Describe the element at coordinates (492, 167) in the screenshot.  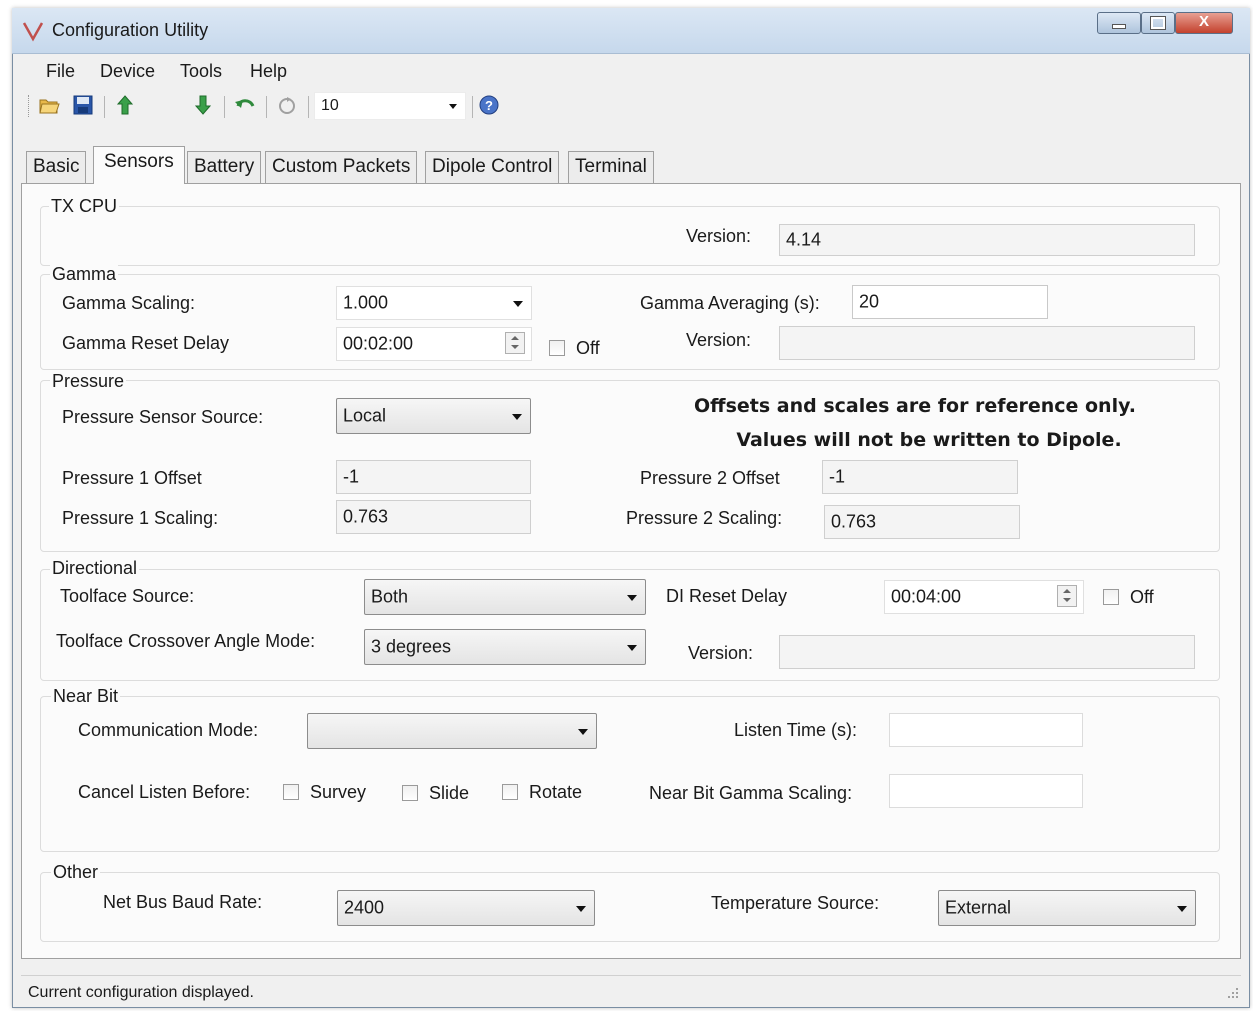
I see `tab-dipole-control: Dipole Control` at that location.